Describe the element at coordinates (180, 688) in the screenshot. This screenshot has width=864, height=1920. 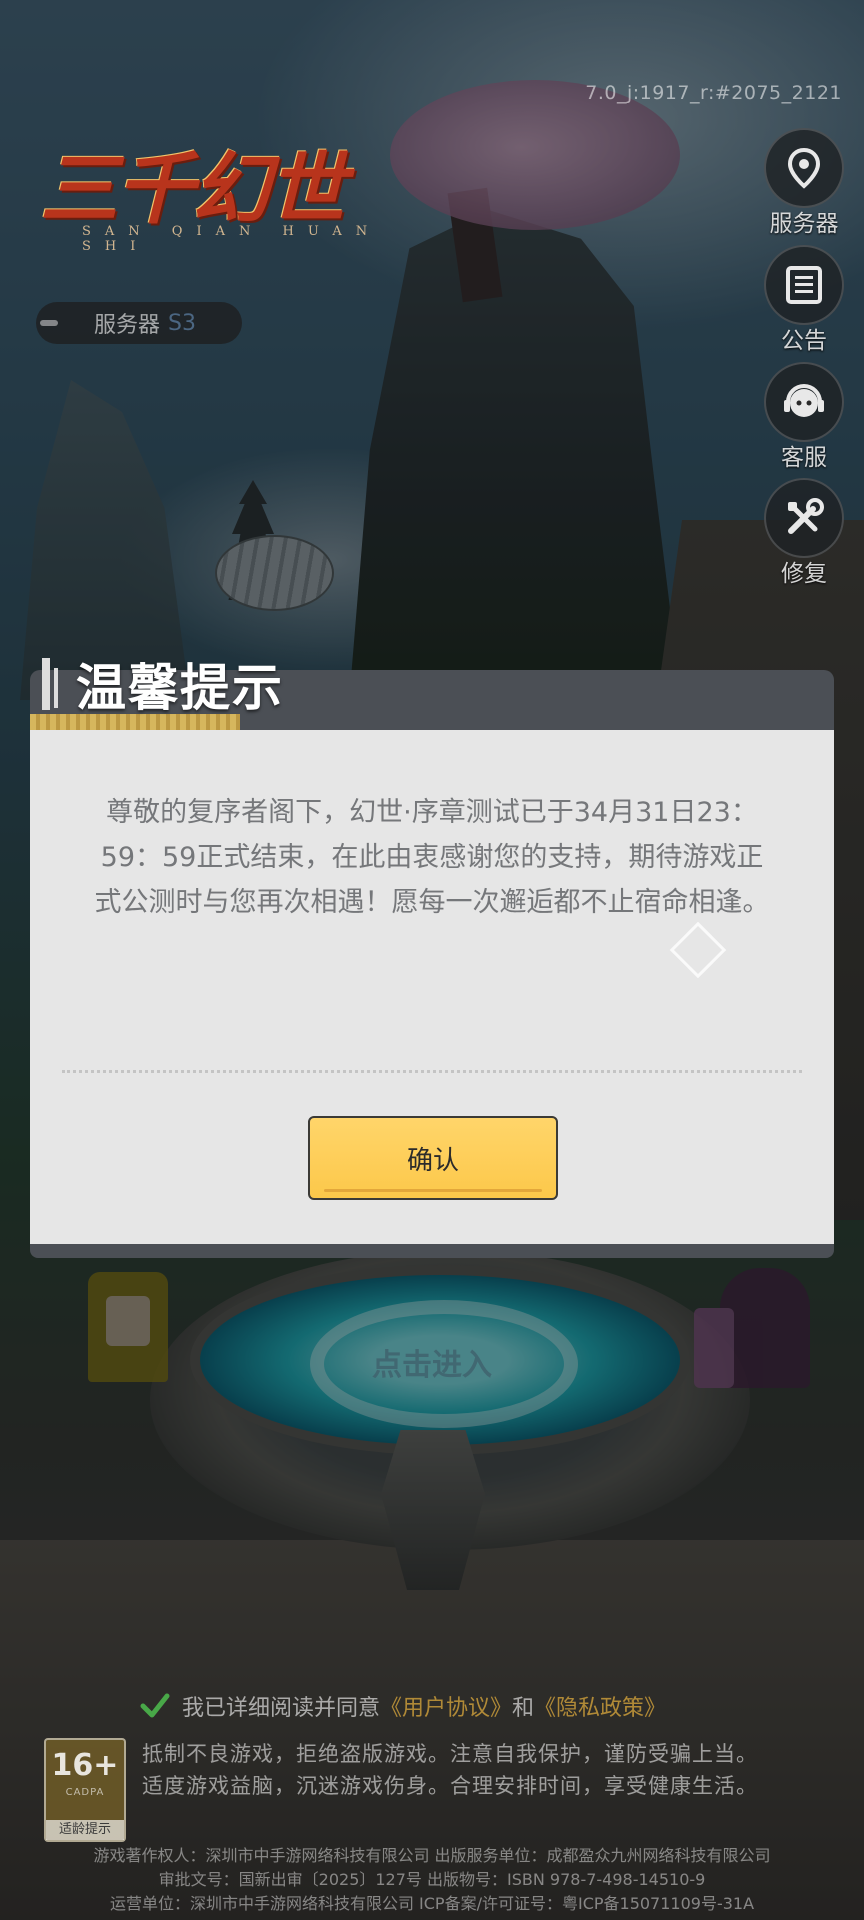
I see `dialog-title: 温馨提示` at that location.